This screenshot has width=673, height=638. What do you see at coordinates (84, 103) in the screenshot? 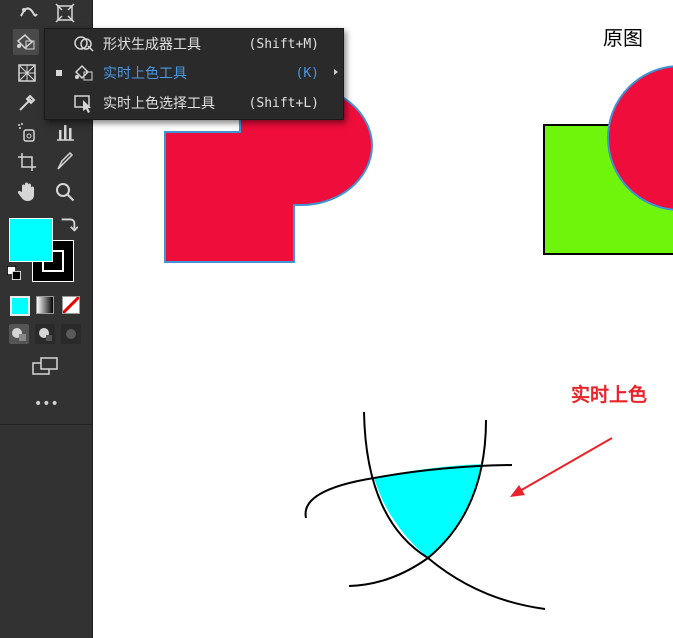
I see `live-paint-selection-icon` at bounding box center [84, 103].